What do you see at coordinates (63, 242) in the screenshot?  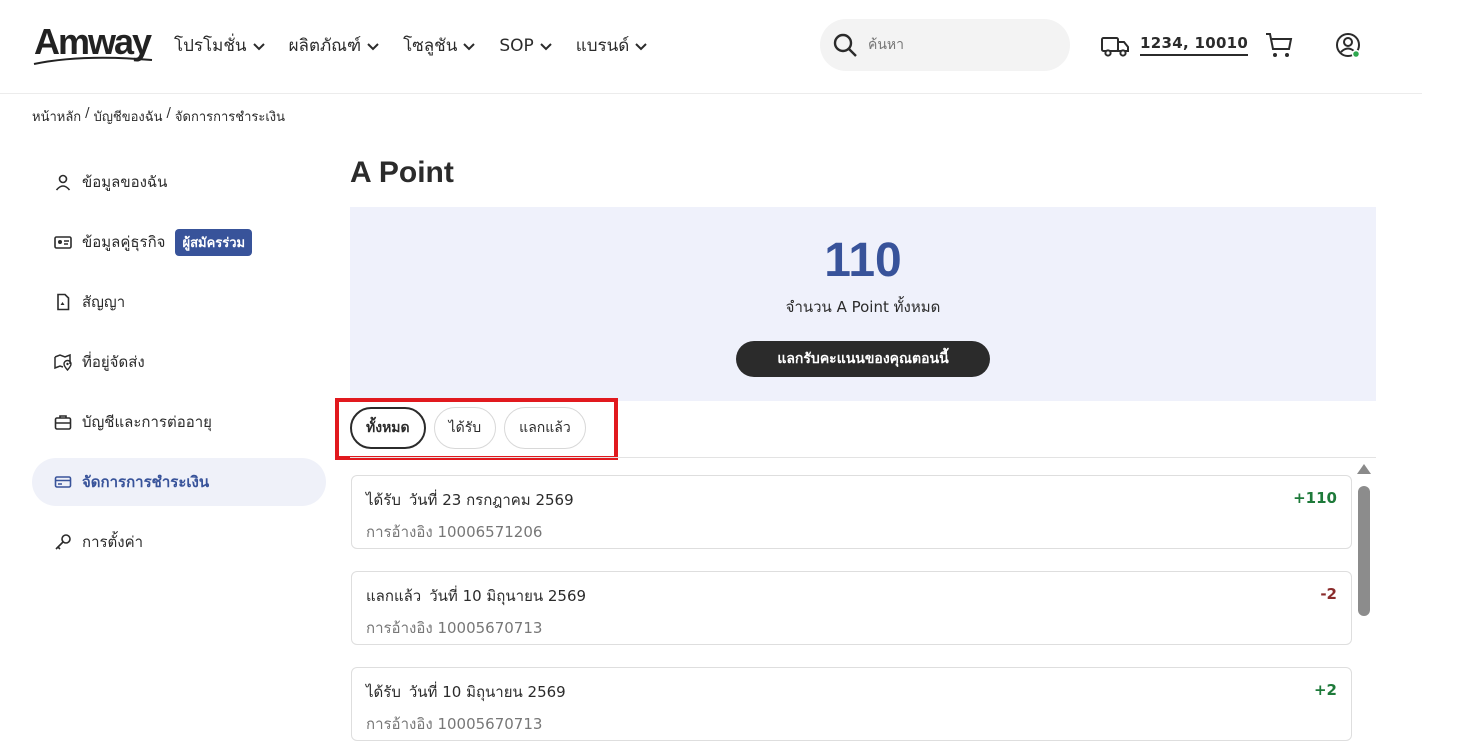 I see `id-card-icon` at bounding box center [63, 242].